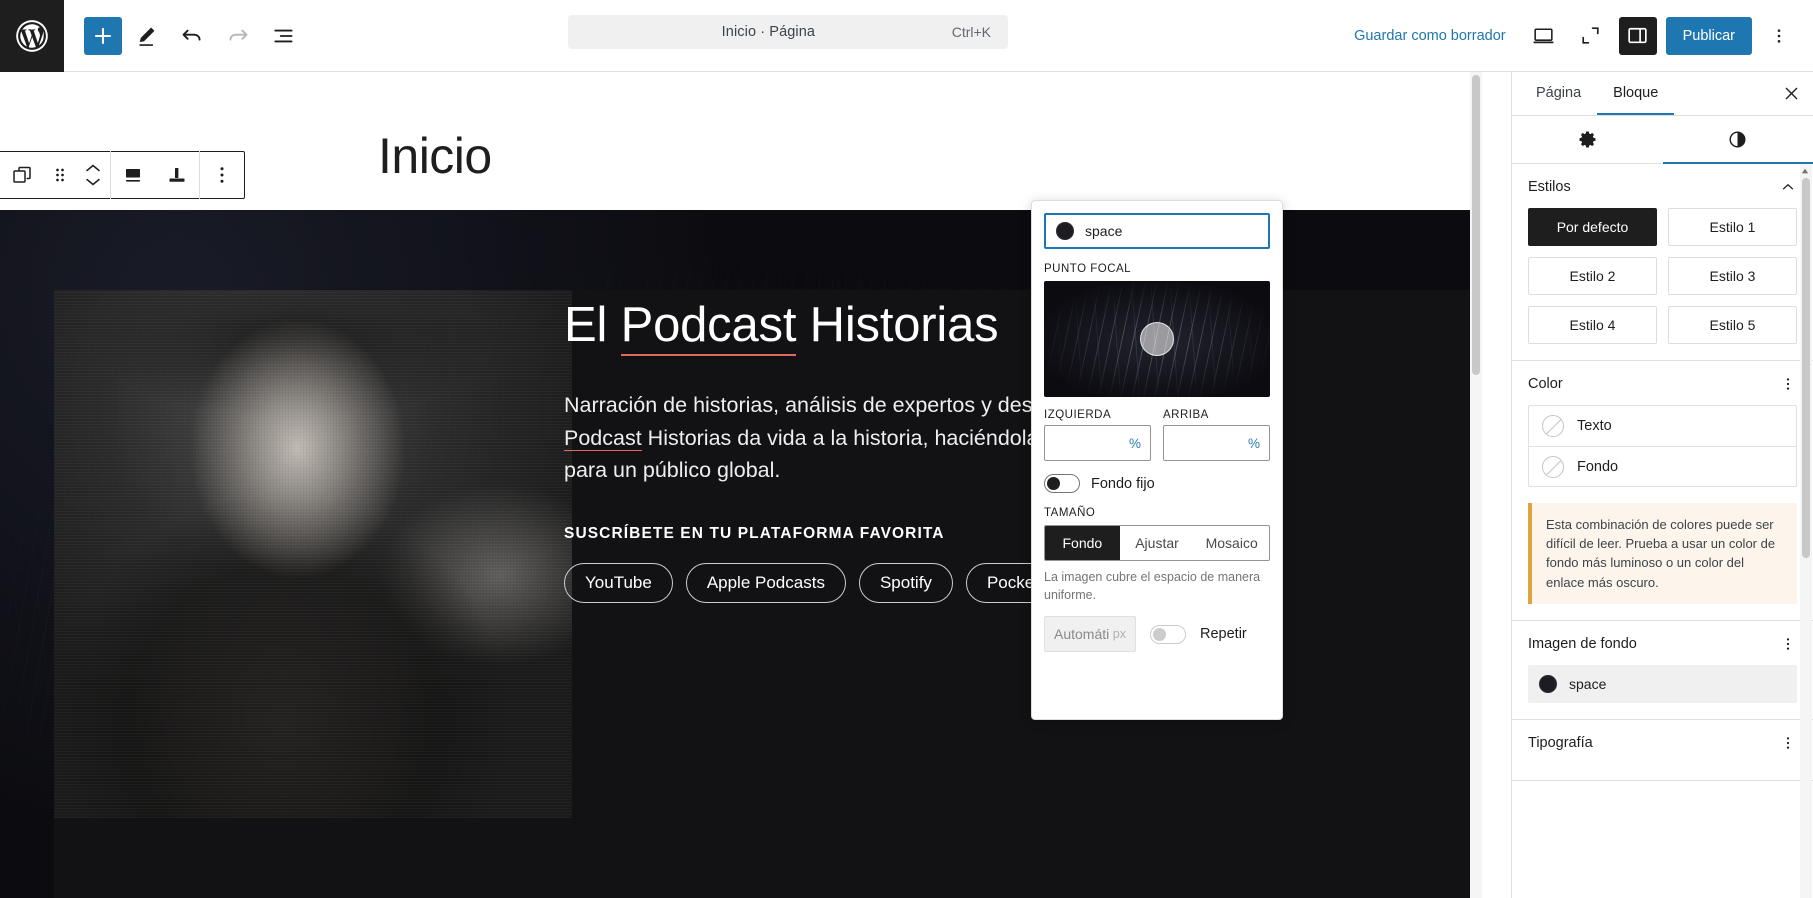 This screenshot has width=1813, height=898. What do you see at coordinates (1253, 443) in the screenshot?
I see `percent-unit-top: %` at bounding box center [1253, 443].